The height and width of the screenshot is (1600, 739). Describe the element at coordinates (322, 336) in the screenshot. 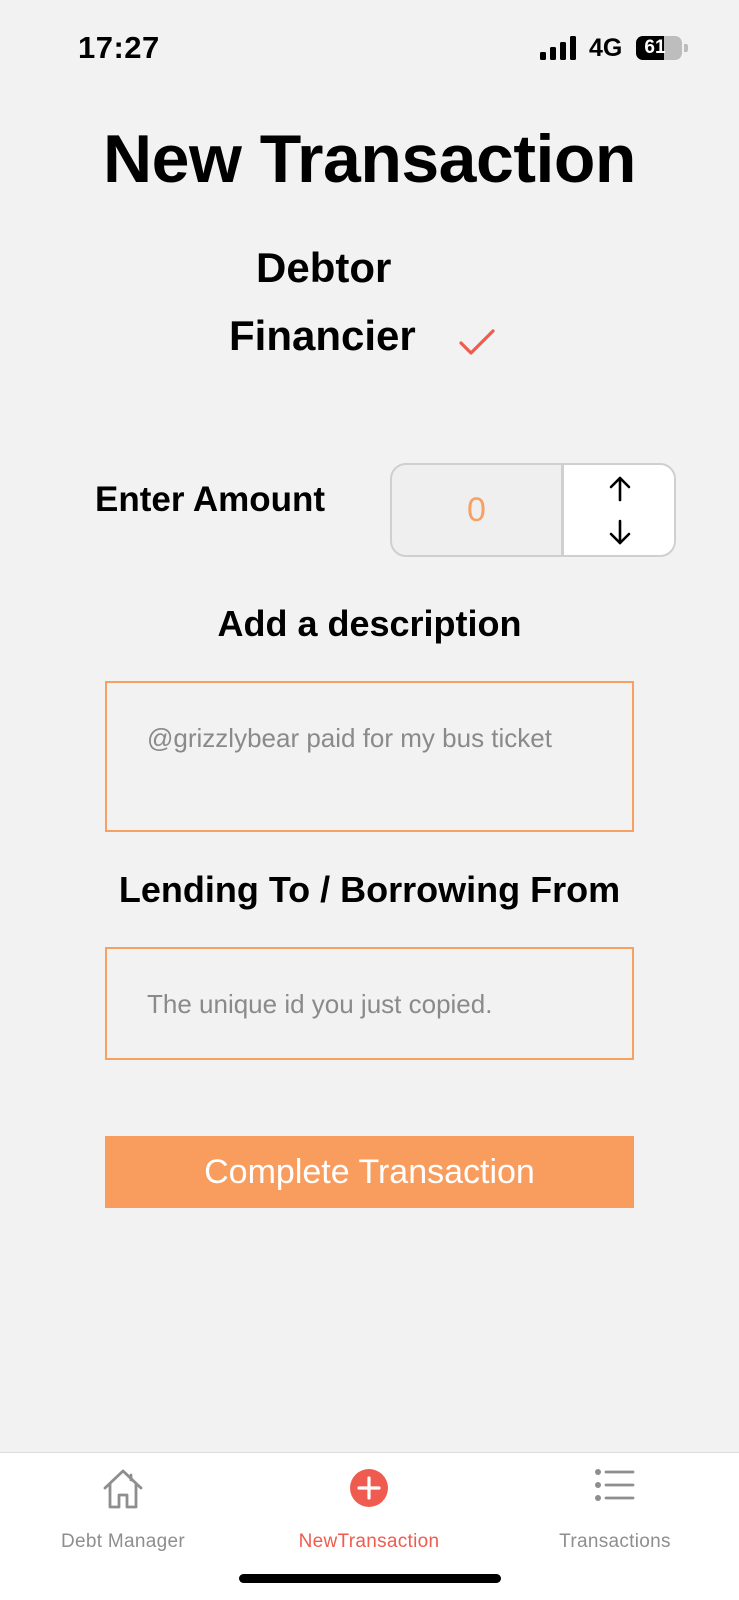

I see `role-option-financier: Financier` at that location.